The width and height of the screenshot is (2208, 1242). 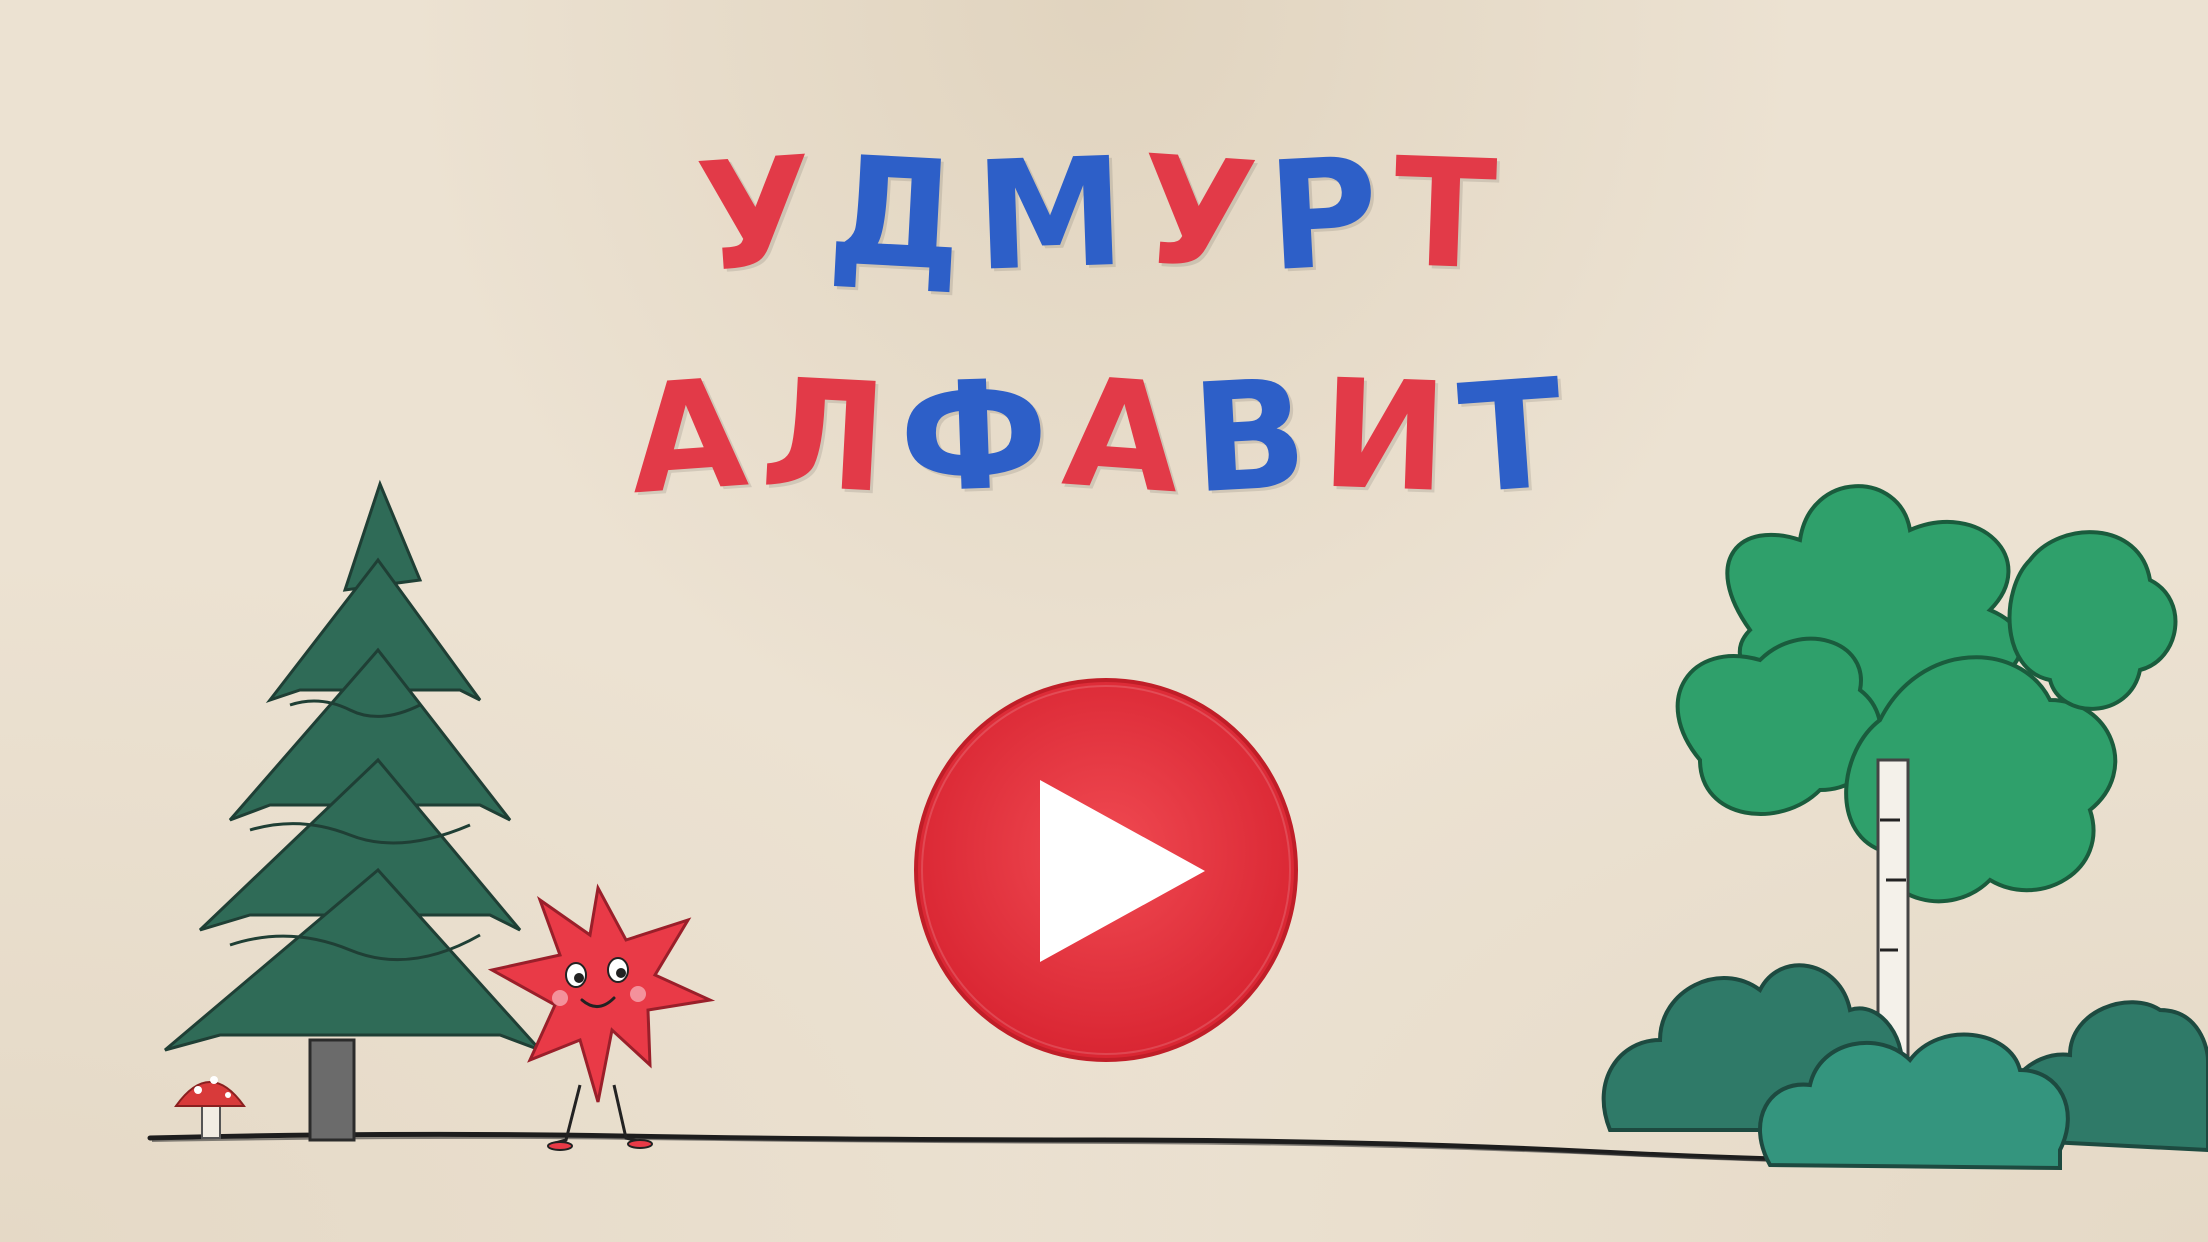 I want to click on star-mascot-icon, so click(x=601, y=1017).